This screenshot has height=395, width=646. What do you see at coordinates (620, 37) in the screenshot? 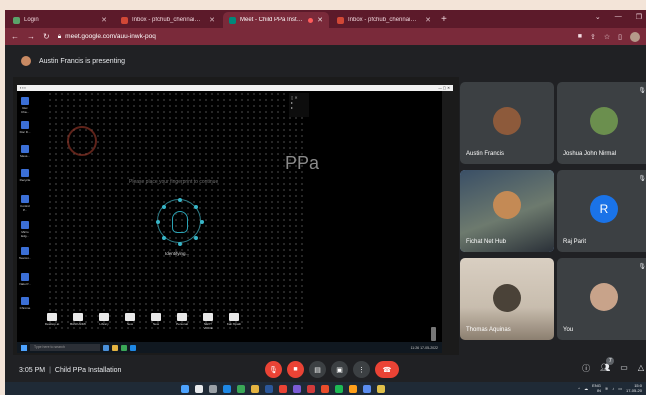
I see `sidebar-icon: ▯` at bounding box center [620, 37].